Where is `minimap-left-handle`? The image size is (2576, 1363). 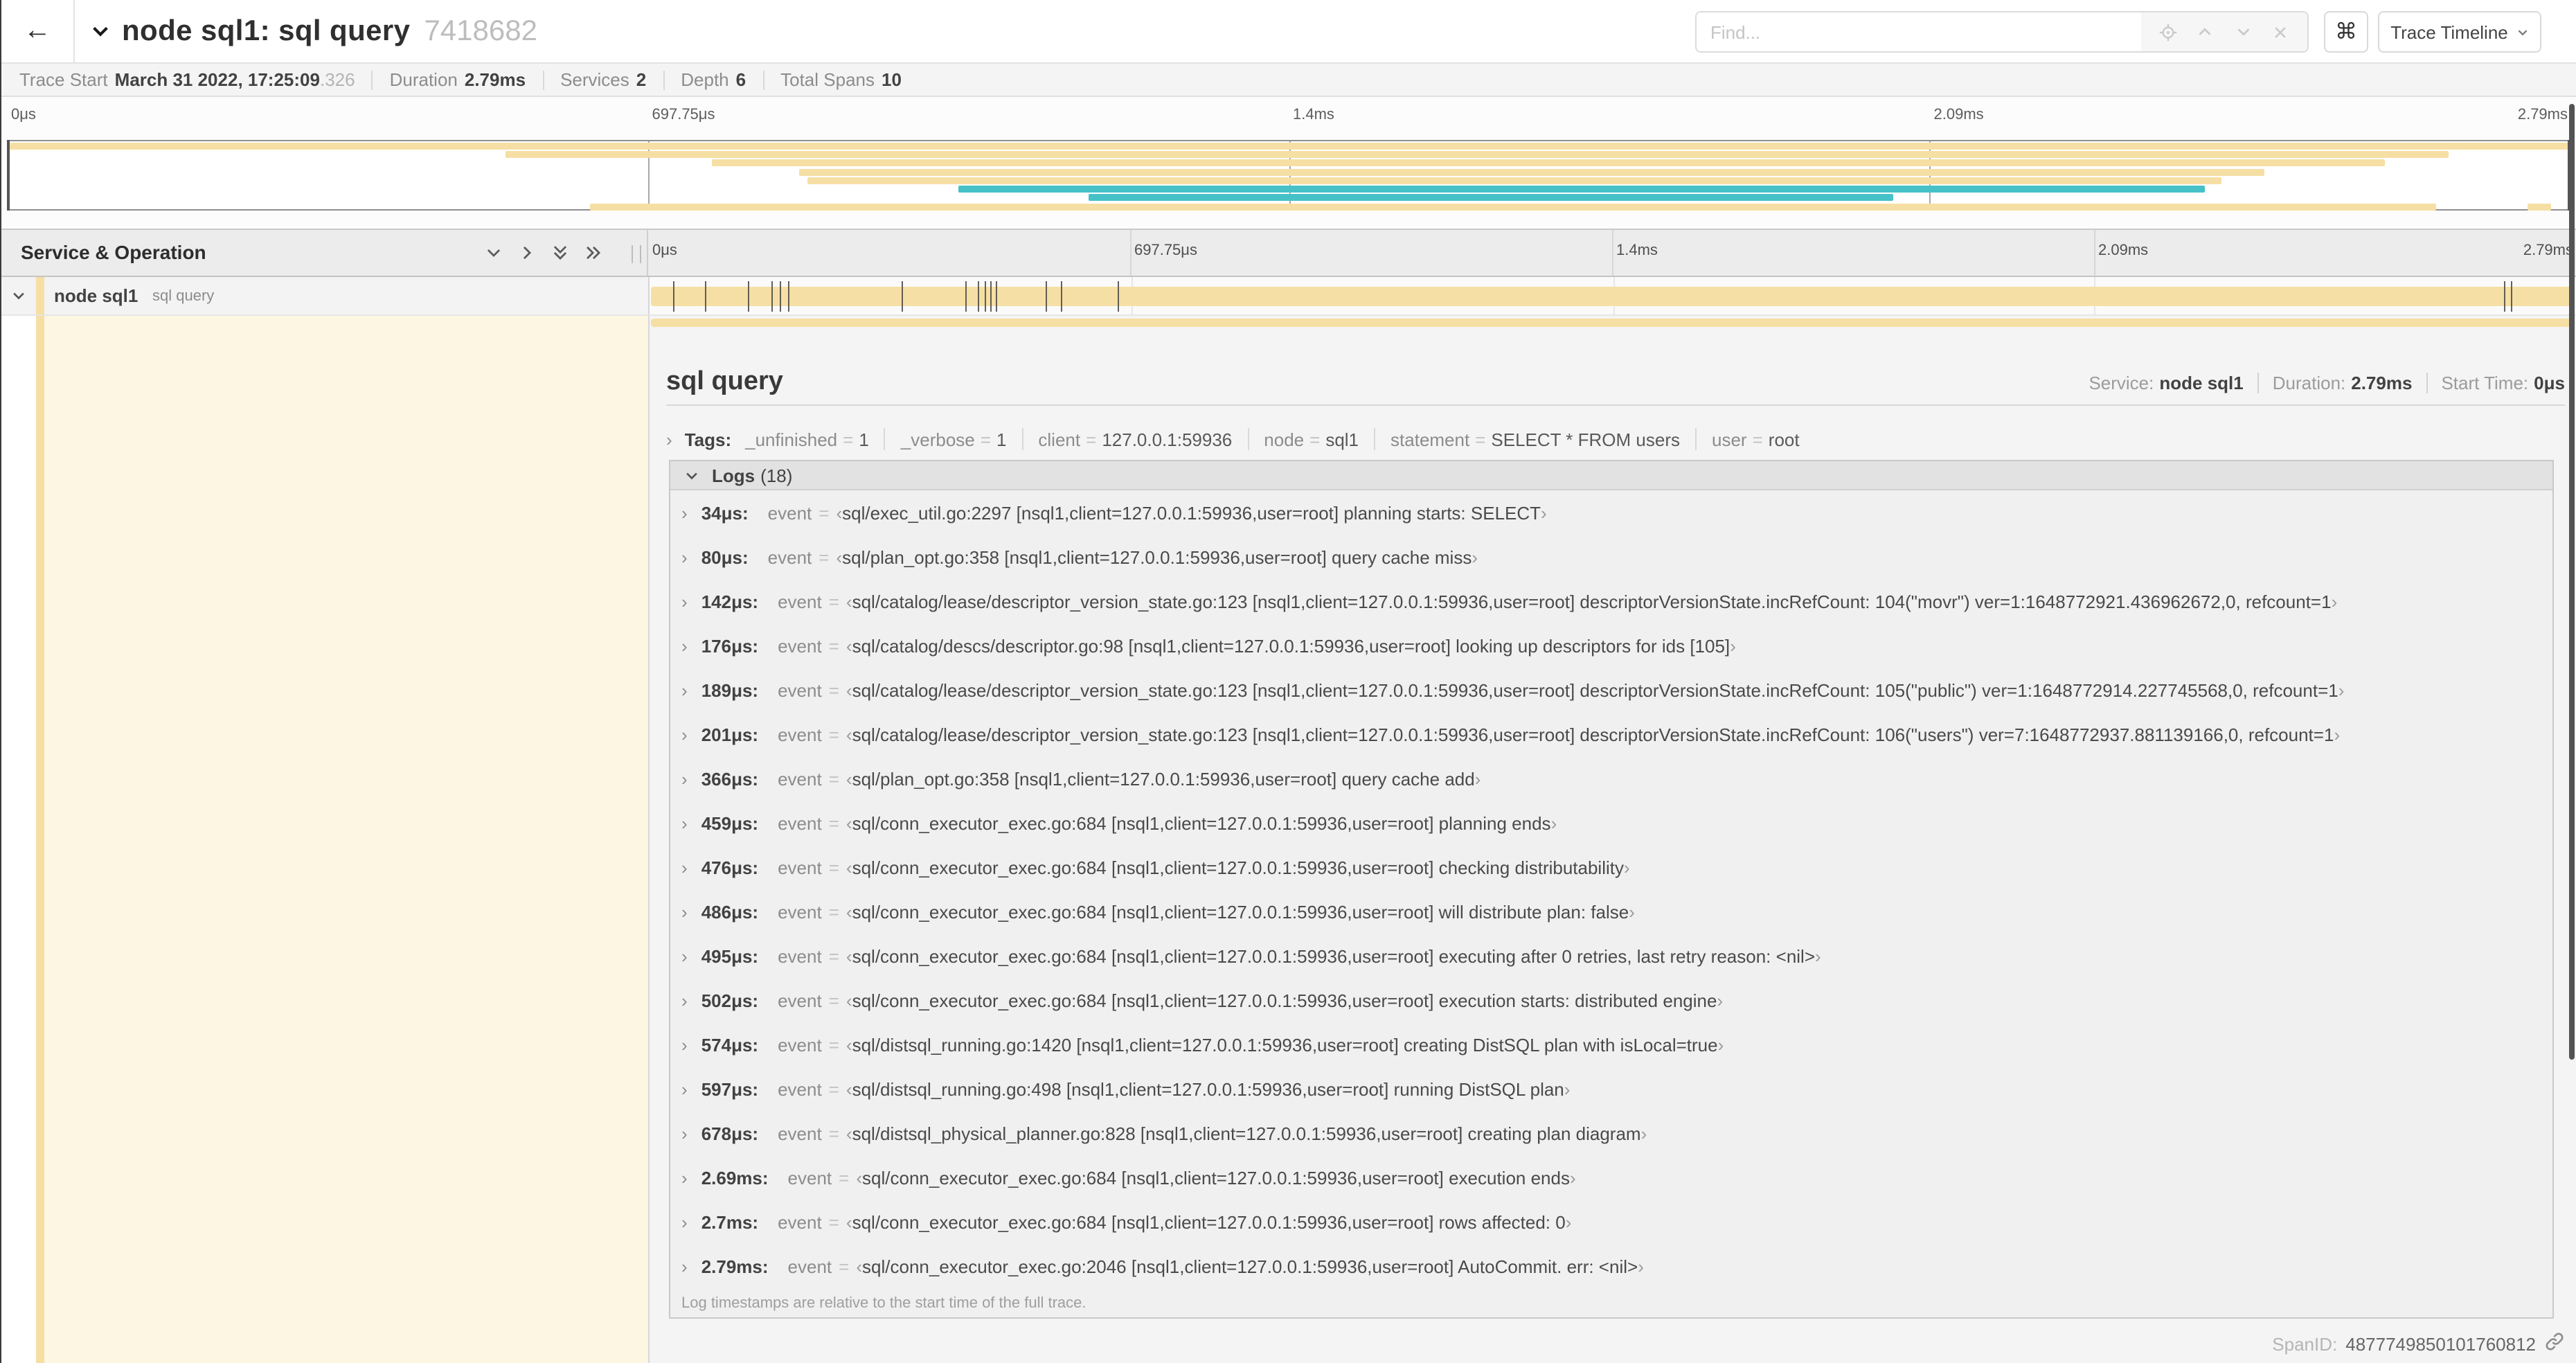 minimap-left-handle is located at coordinates (8, 176).